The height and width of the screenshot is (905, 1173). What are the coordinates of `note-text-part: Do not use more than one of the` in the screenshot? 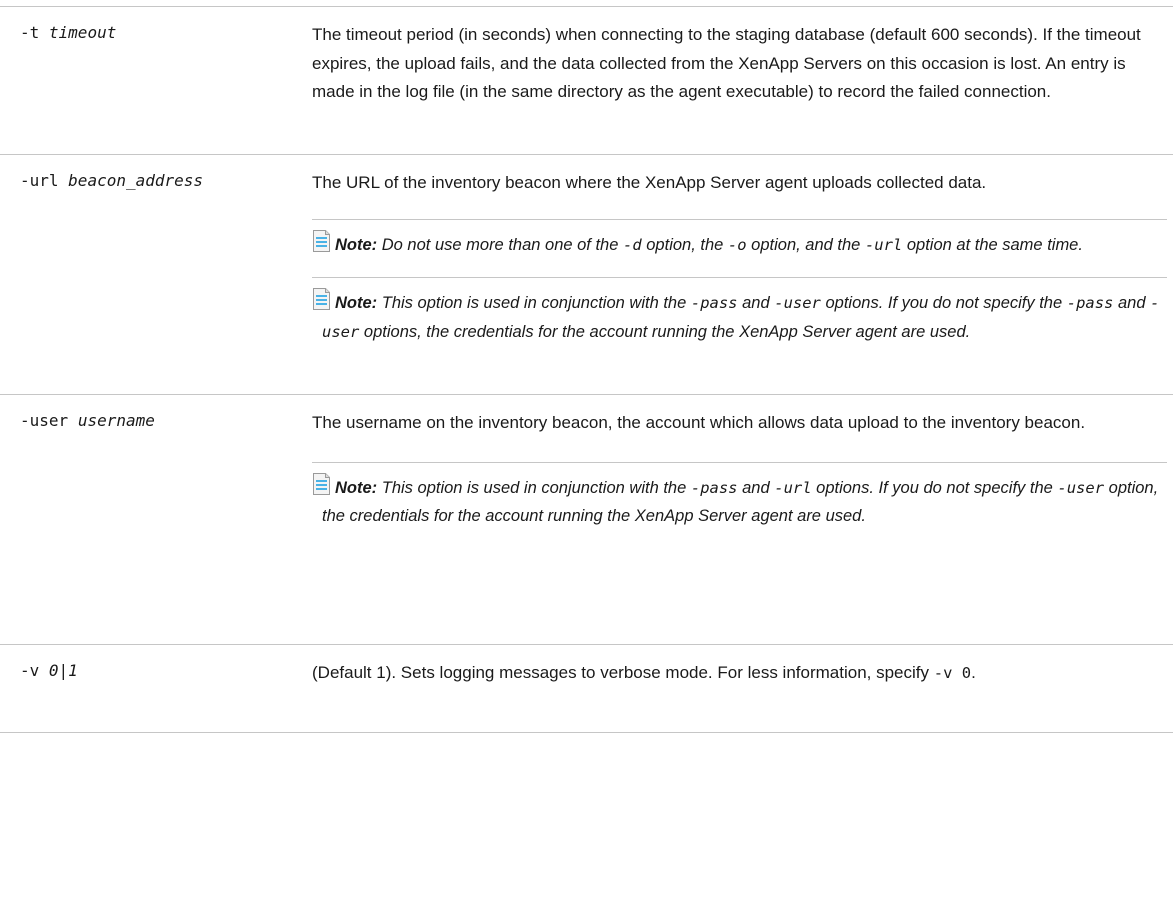 It's located at (500, 244).